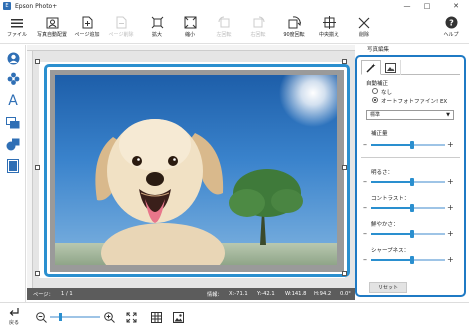 The image size is (469, 330). What do you see at coordinates (37, 61) in the screenshot?
I see `handle-top-left` at bounding box center [37, 61].